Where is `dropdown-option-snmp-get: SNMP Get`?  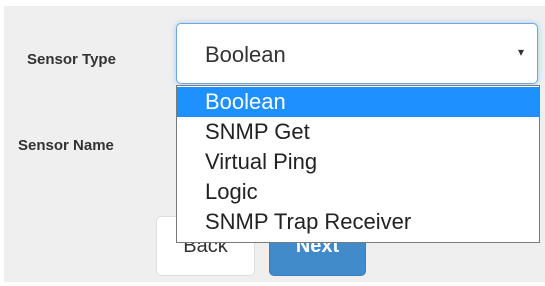
dropdown-option-snmp-get: SNMP Get is located at coordinates (358, 132).